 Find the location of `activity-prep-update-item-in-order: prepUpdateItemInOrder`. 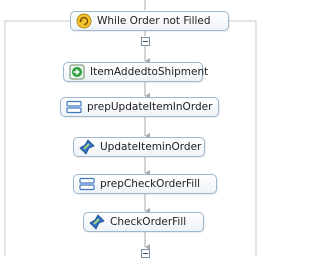

activity-prep-update-item-in-order: prepUpdateItemInOrder is located at coordinates (139, 107).